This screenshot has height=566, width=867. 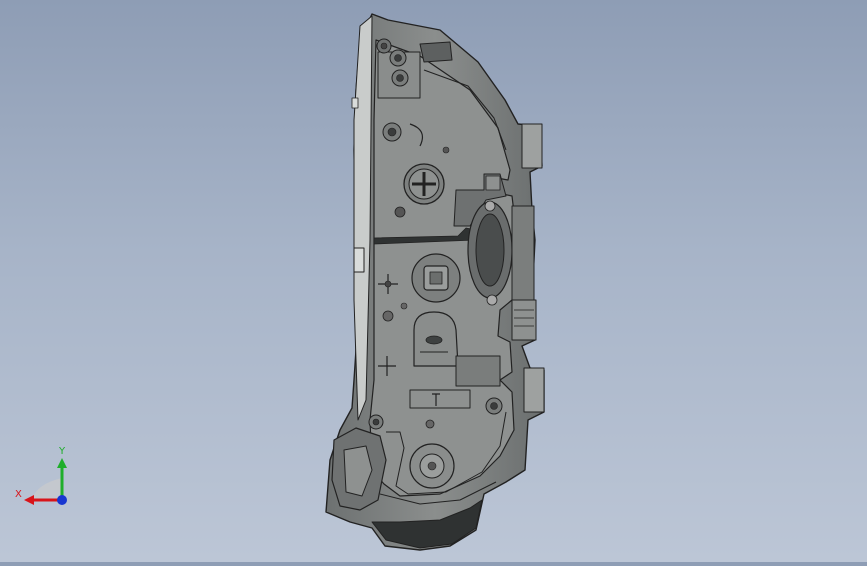 I want to click on y-axis-label: Y, so click(x=62, y=451).